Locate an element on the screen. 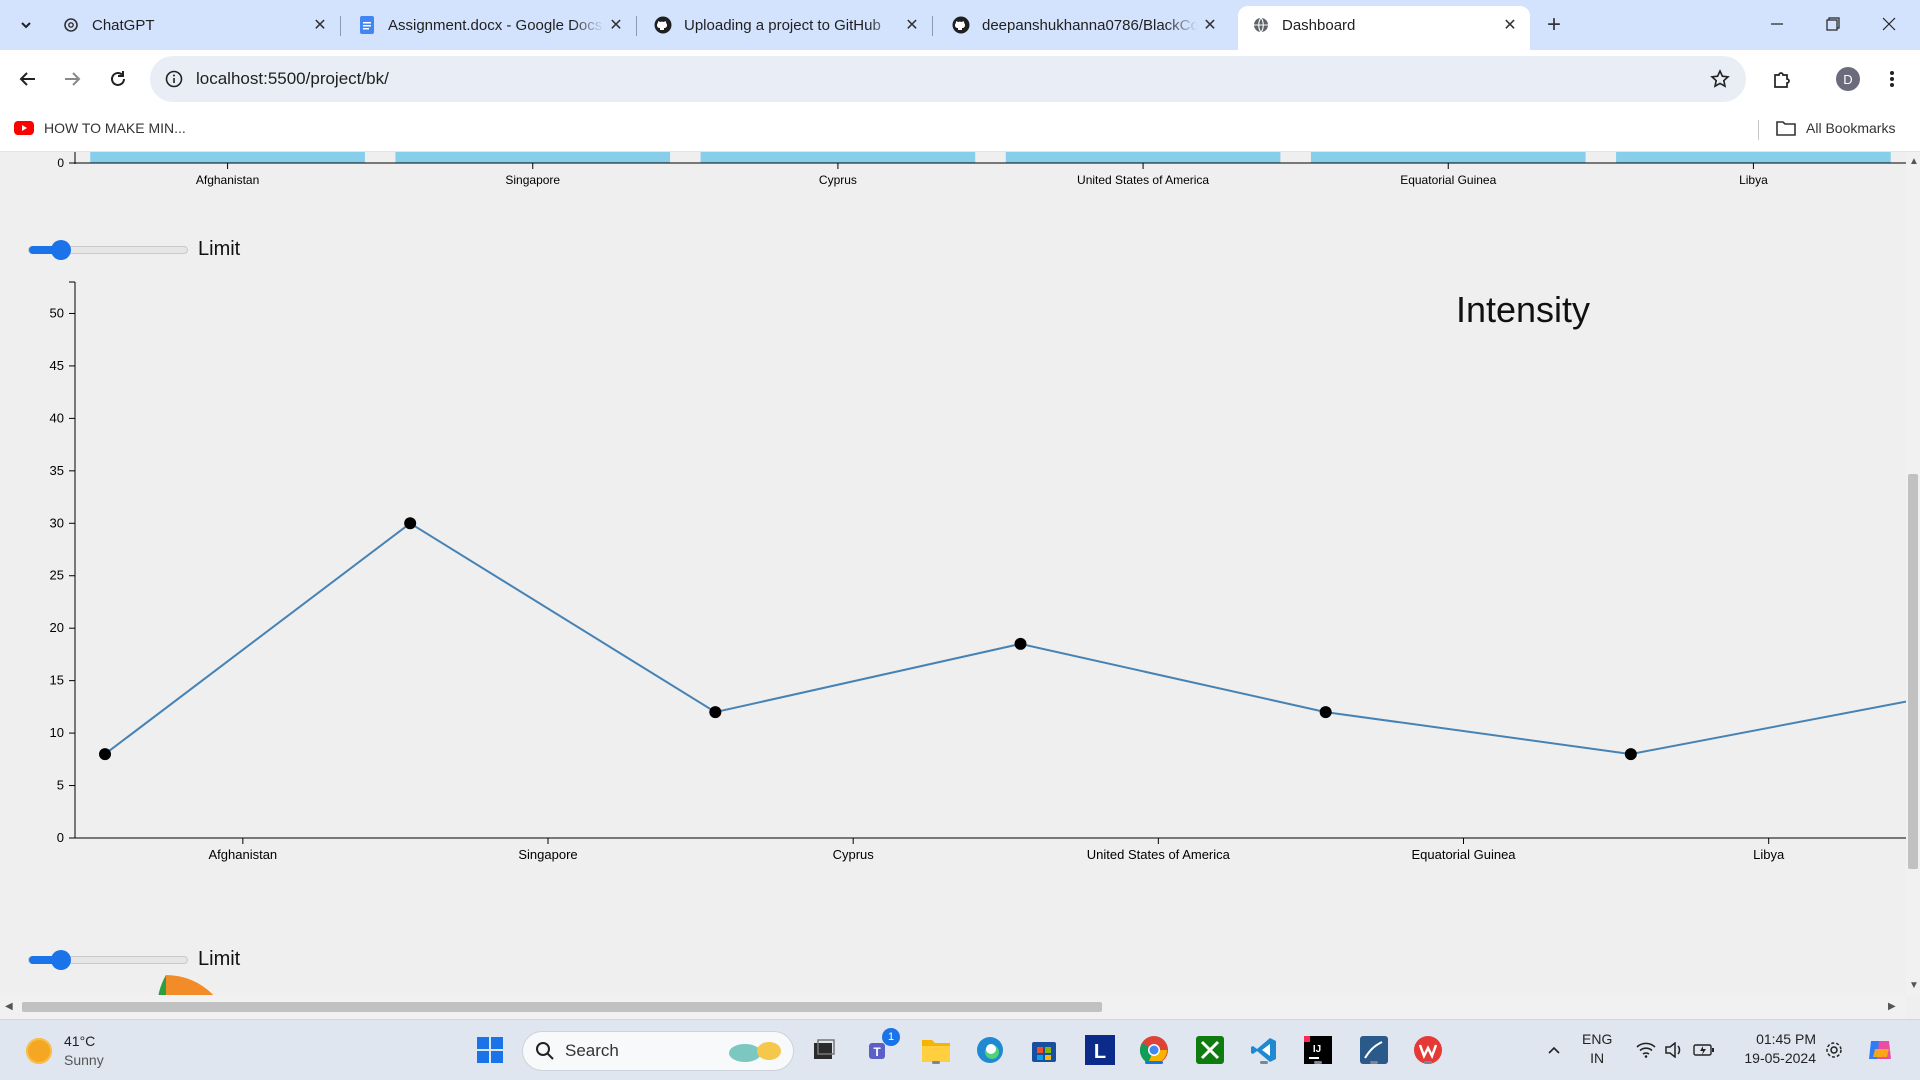 This screenshot has height=1080, width=1920. browser-menu-button is located at coordinates (1892, 79).